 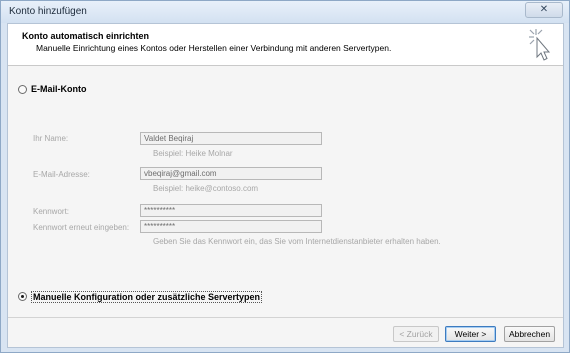 What do you see at coordinates (544, 10) in the screenshot?
I see `close-button: ✕` at bounding box center [544, 10].